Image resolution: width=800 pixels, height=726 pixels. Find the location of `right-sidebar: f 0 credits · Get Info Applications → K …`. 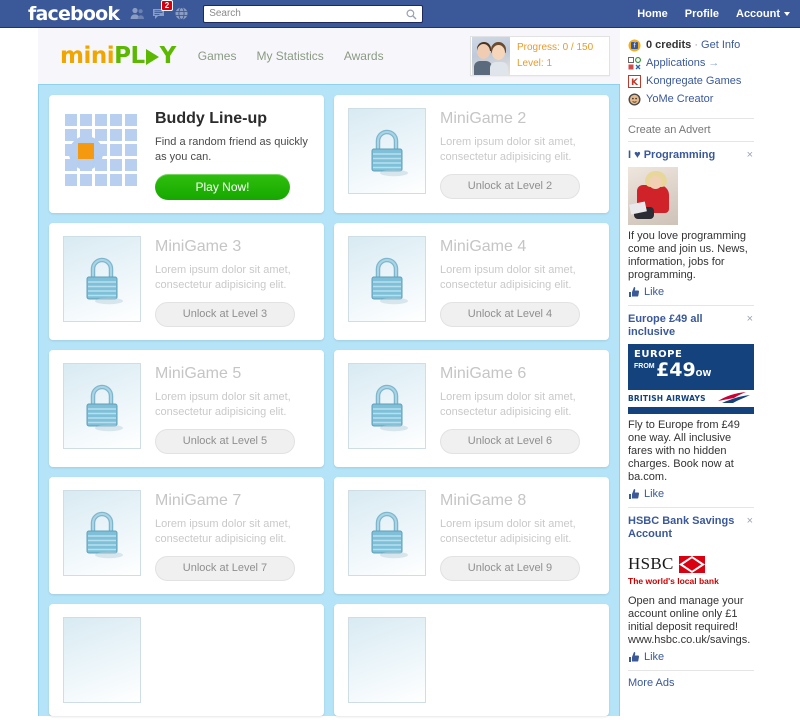

right-sidebar: f 0 credits · Get Info Applications → K … is located at coordinates (691, 362).